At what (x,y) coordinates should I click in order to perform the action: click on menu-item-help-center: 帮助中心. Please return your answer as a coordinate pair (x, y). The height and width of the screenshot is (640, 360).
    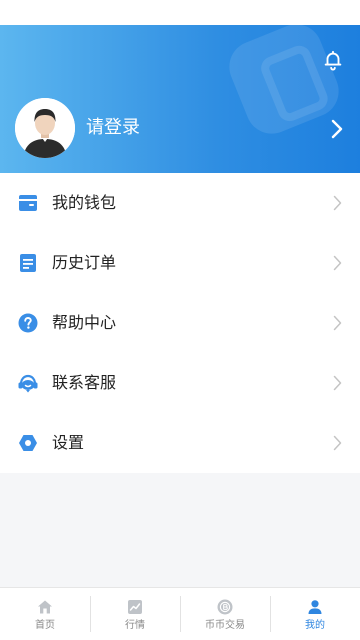
    Looking at the image, I should click on (180, 323).